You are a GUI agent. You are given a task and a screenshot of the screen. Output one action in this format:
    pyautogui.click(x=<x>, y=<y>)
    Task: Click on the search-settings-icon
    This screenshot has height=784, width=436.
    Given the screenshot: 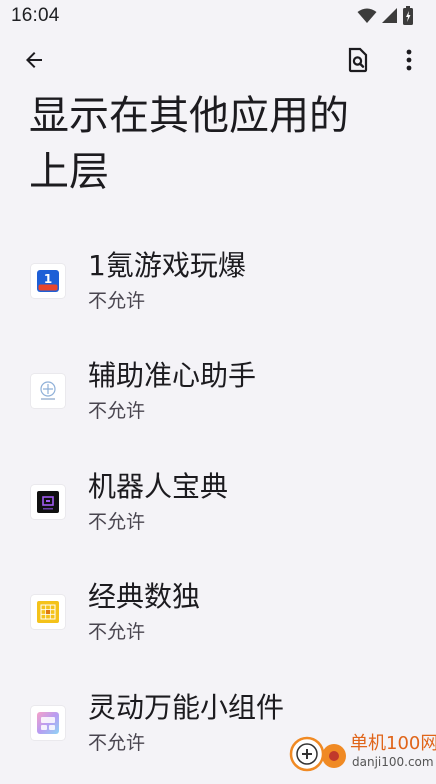 What is the action you would take?
    pyautogui.click(x=358, y=62)
    